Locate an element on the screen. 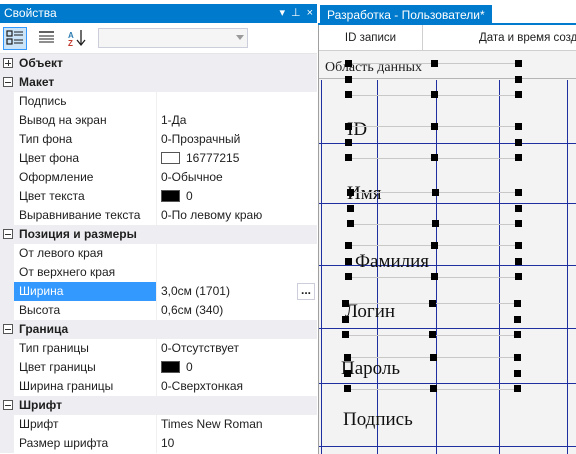 The height and width of the screenshot is (454, 576). property-value: 3,0см (1701) is located at coordinates (236, 291).